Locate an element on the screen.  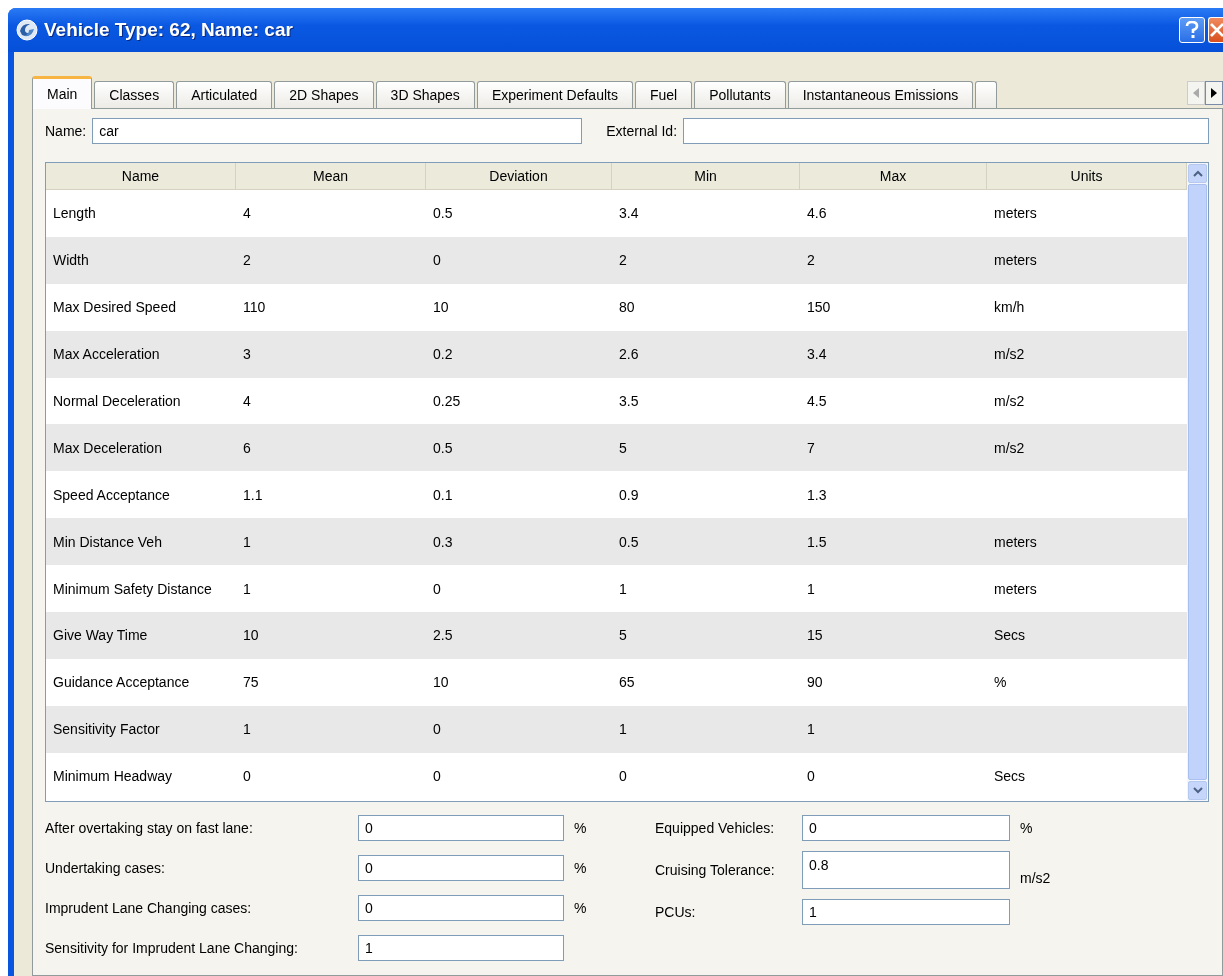
field-label: Name: is located at coordinates (66, 131).